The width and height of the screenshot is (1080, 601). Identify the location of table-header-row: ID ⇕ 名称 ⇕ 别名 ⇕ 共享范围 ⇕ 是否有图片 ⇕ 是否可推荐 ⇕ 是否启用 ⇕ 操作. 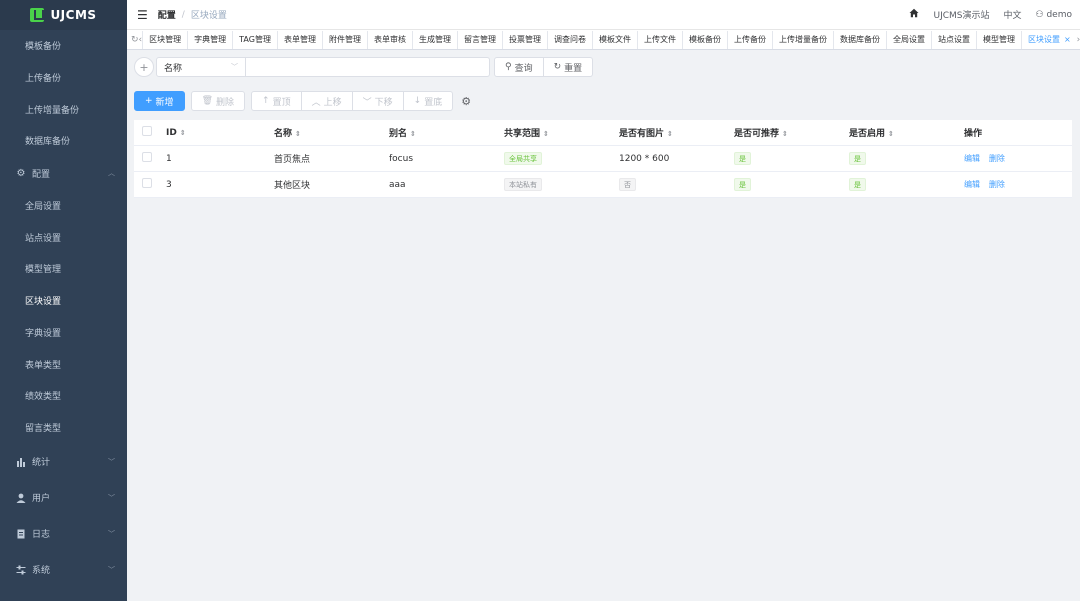
(603, 133).